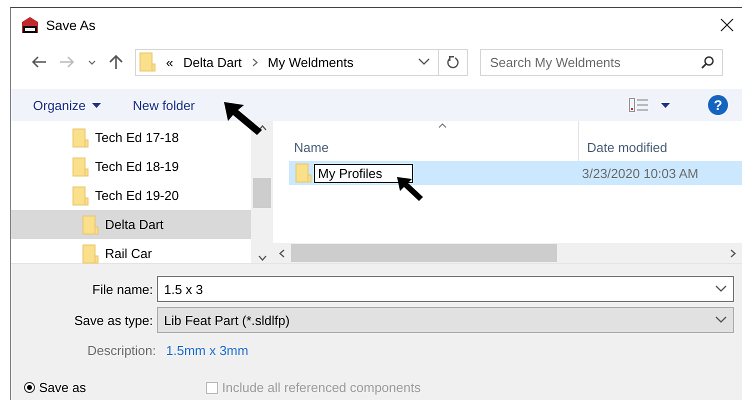 The image size is (742, 400). What do you see at coordinates (727, 25) in the screenshot?
I see `close-icon` at bounding box center [727, 25].